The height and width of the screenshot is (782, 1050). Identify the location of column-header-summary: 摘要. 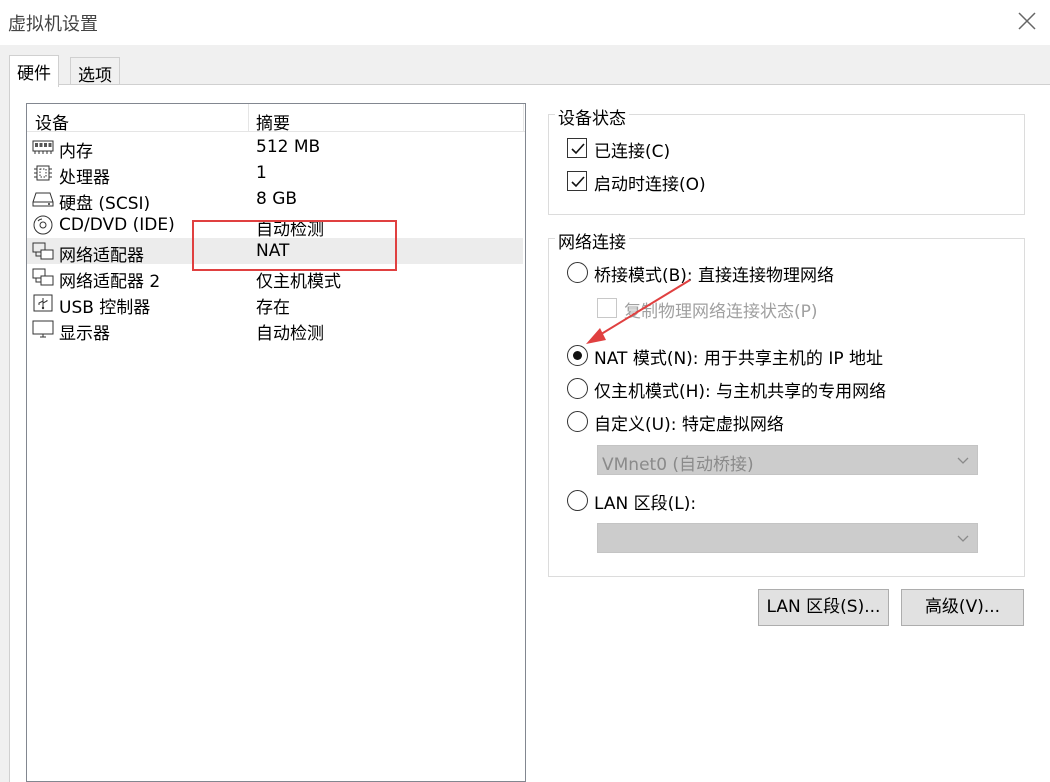
(273, 121).